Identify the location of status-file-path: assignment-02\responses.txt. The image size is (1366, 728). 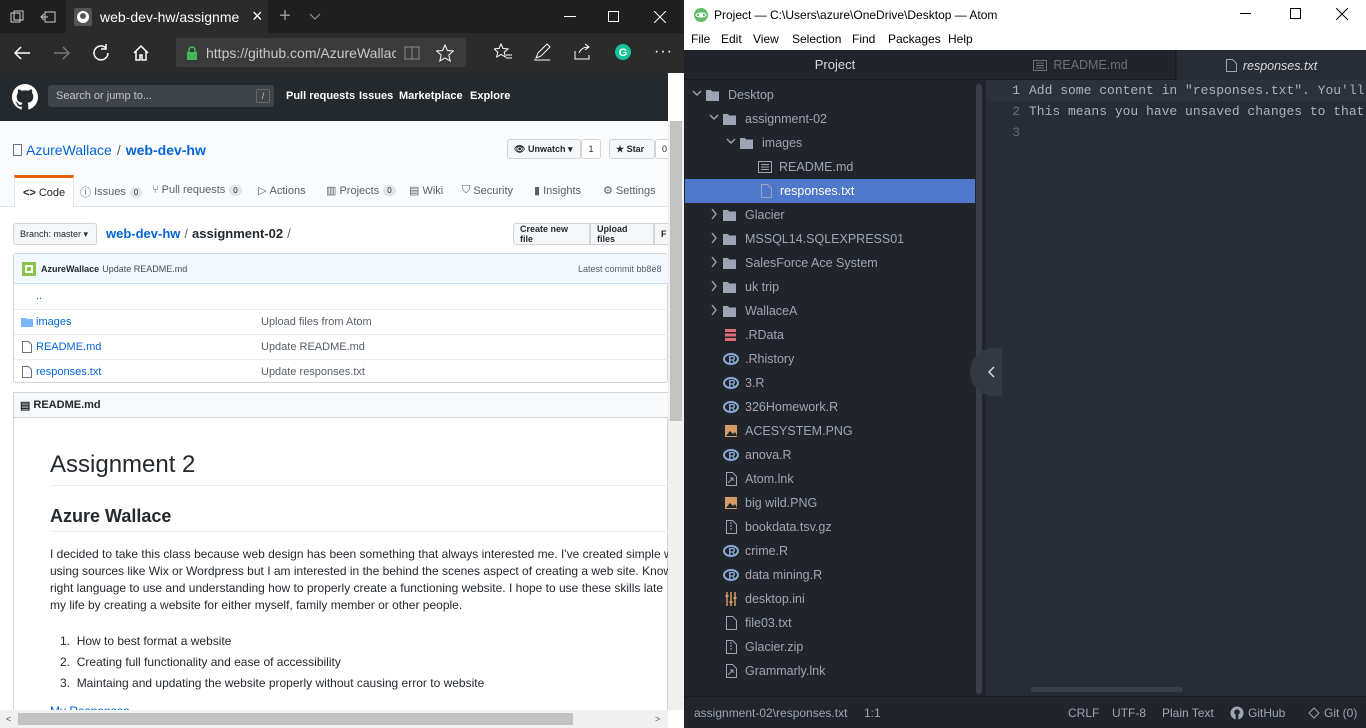
(770, 713).